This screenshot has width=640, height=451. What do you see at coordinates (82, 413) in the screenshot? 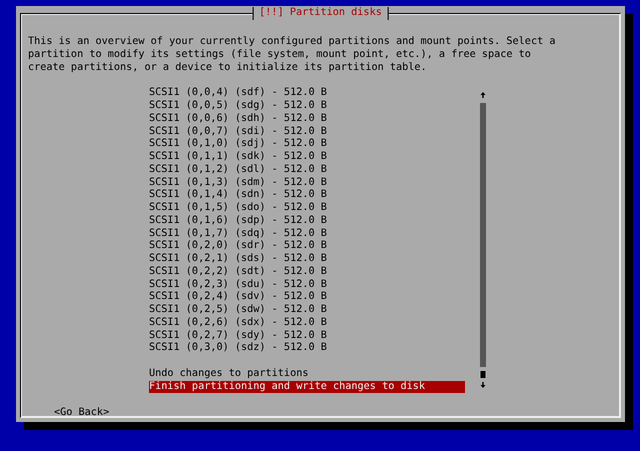
I see `go-back-button: <Go Back>` at bounding box center [82, 413].